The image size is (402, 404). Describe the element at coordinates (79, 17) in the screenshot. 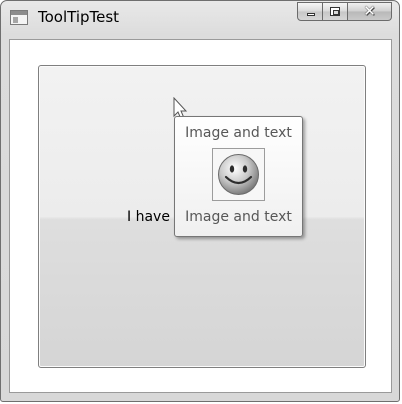

I see `window-title: ToolTipTest` at that location.